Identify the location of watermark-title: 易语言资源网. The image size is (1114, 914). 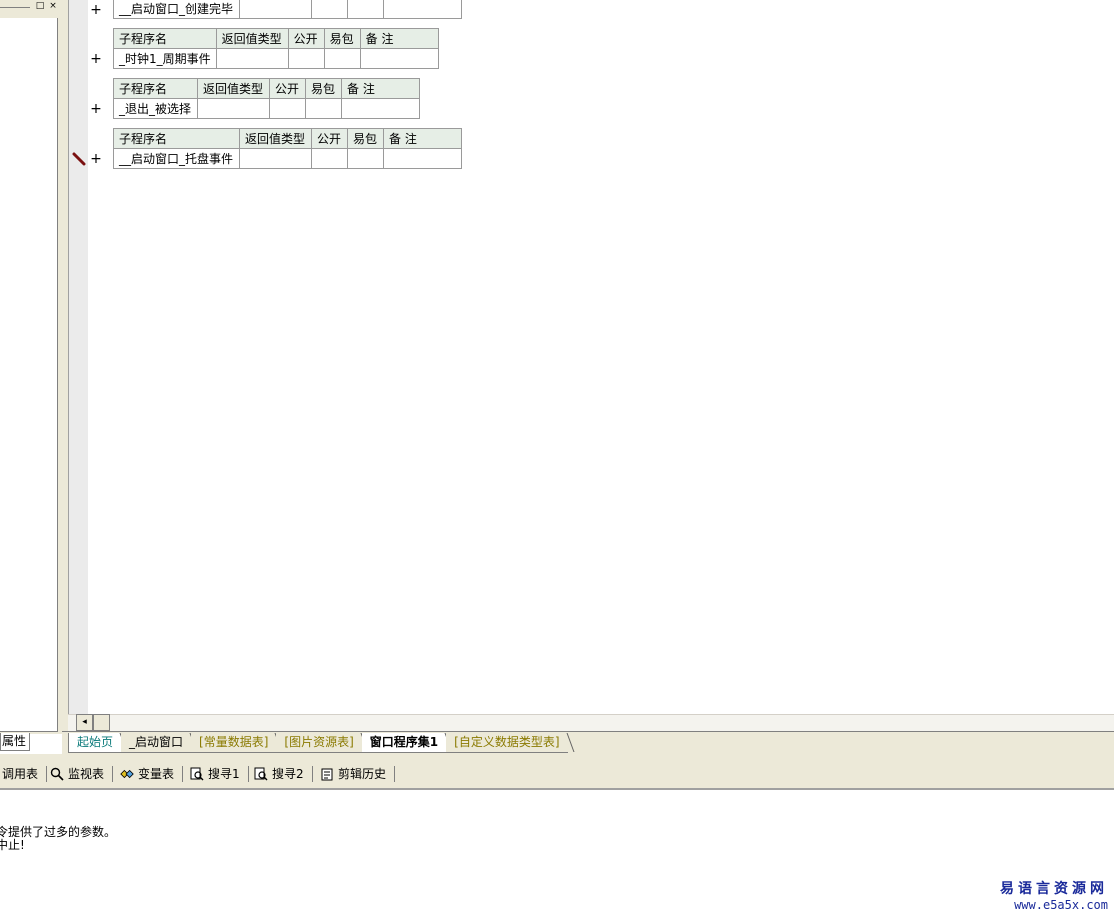
(1054, 889).